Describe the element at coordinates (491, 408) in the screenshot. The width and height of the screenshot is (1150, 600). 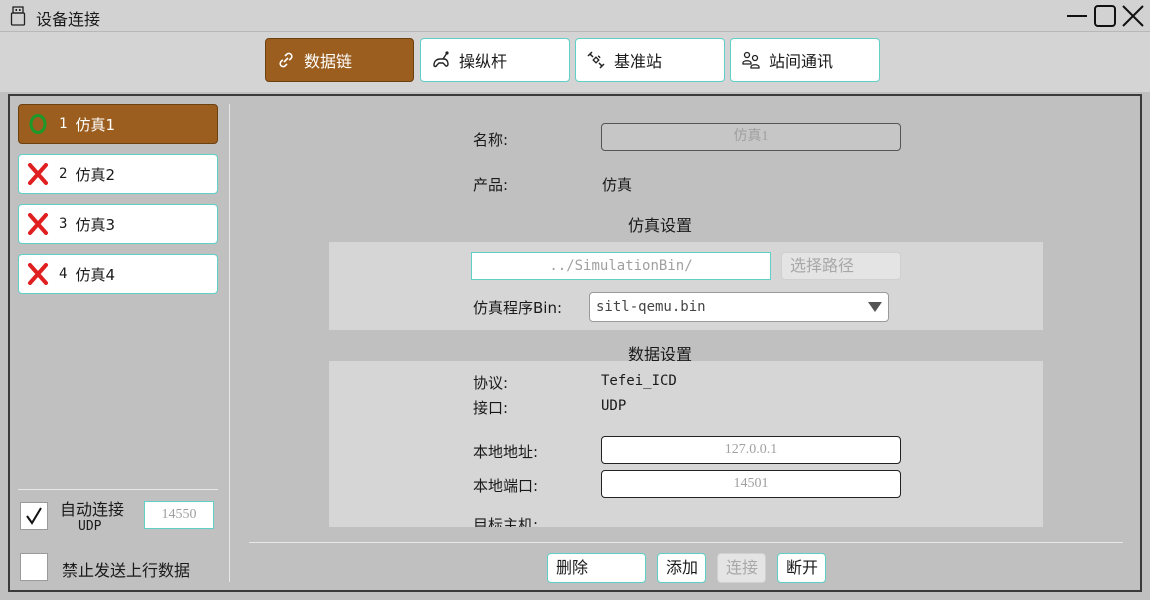
I see `interface-label: 接口:` at that location.